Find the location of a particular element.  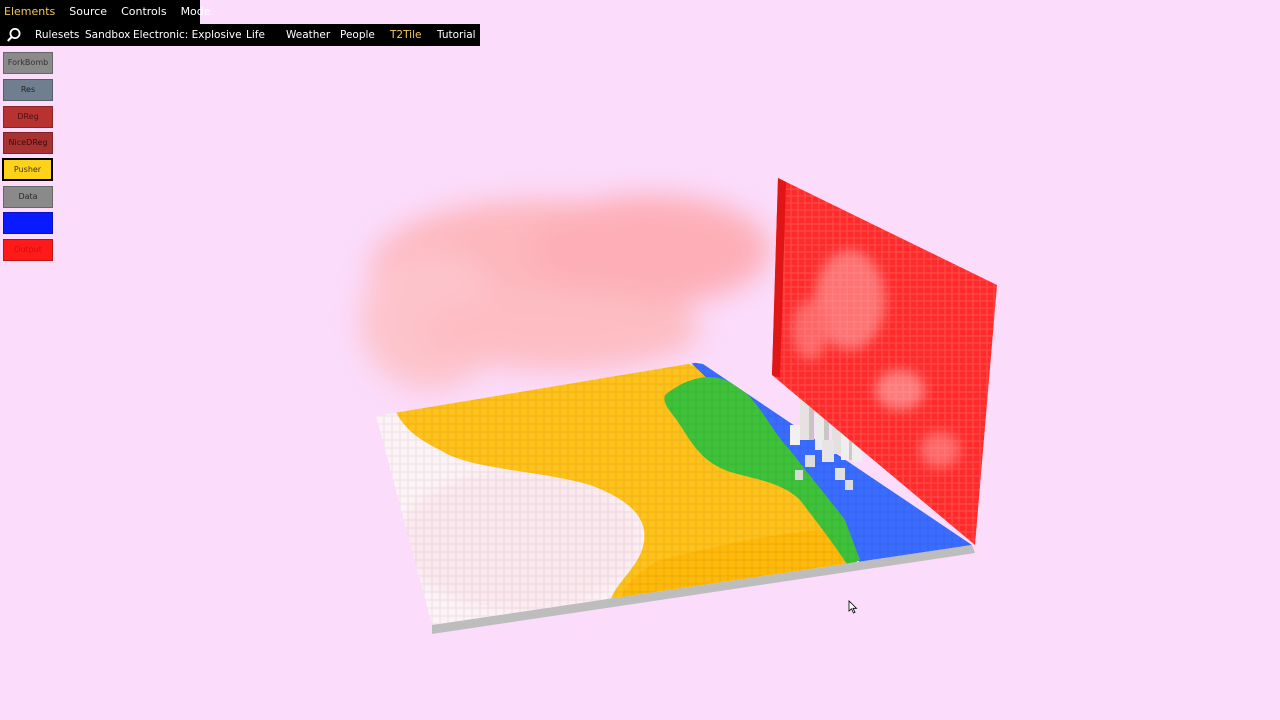

ruleset-tutorial: Tutorial is located at coordinates (456, 35).